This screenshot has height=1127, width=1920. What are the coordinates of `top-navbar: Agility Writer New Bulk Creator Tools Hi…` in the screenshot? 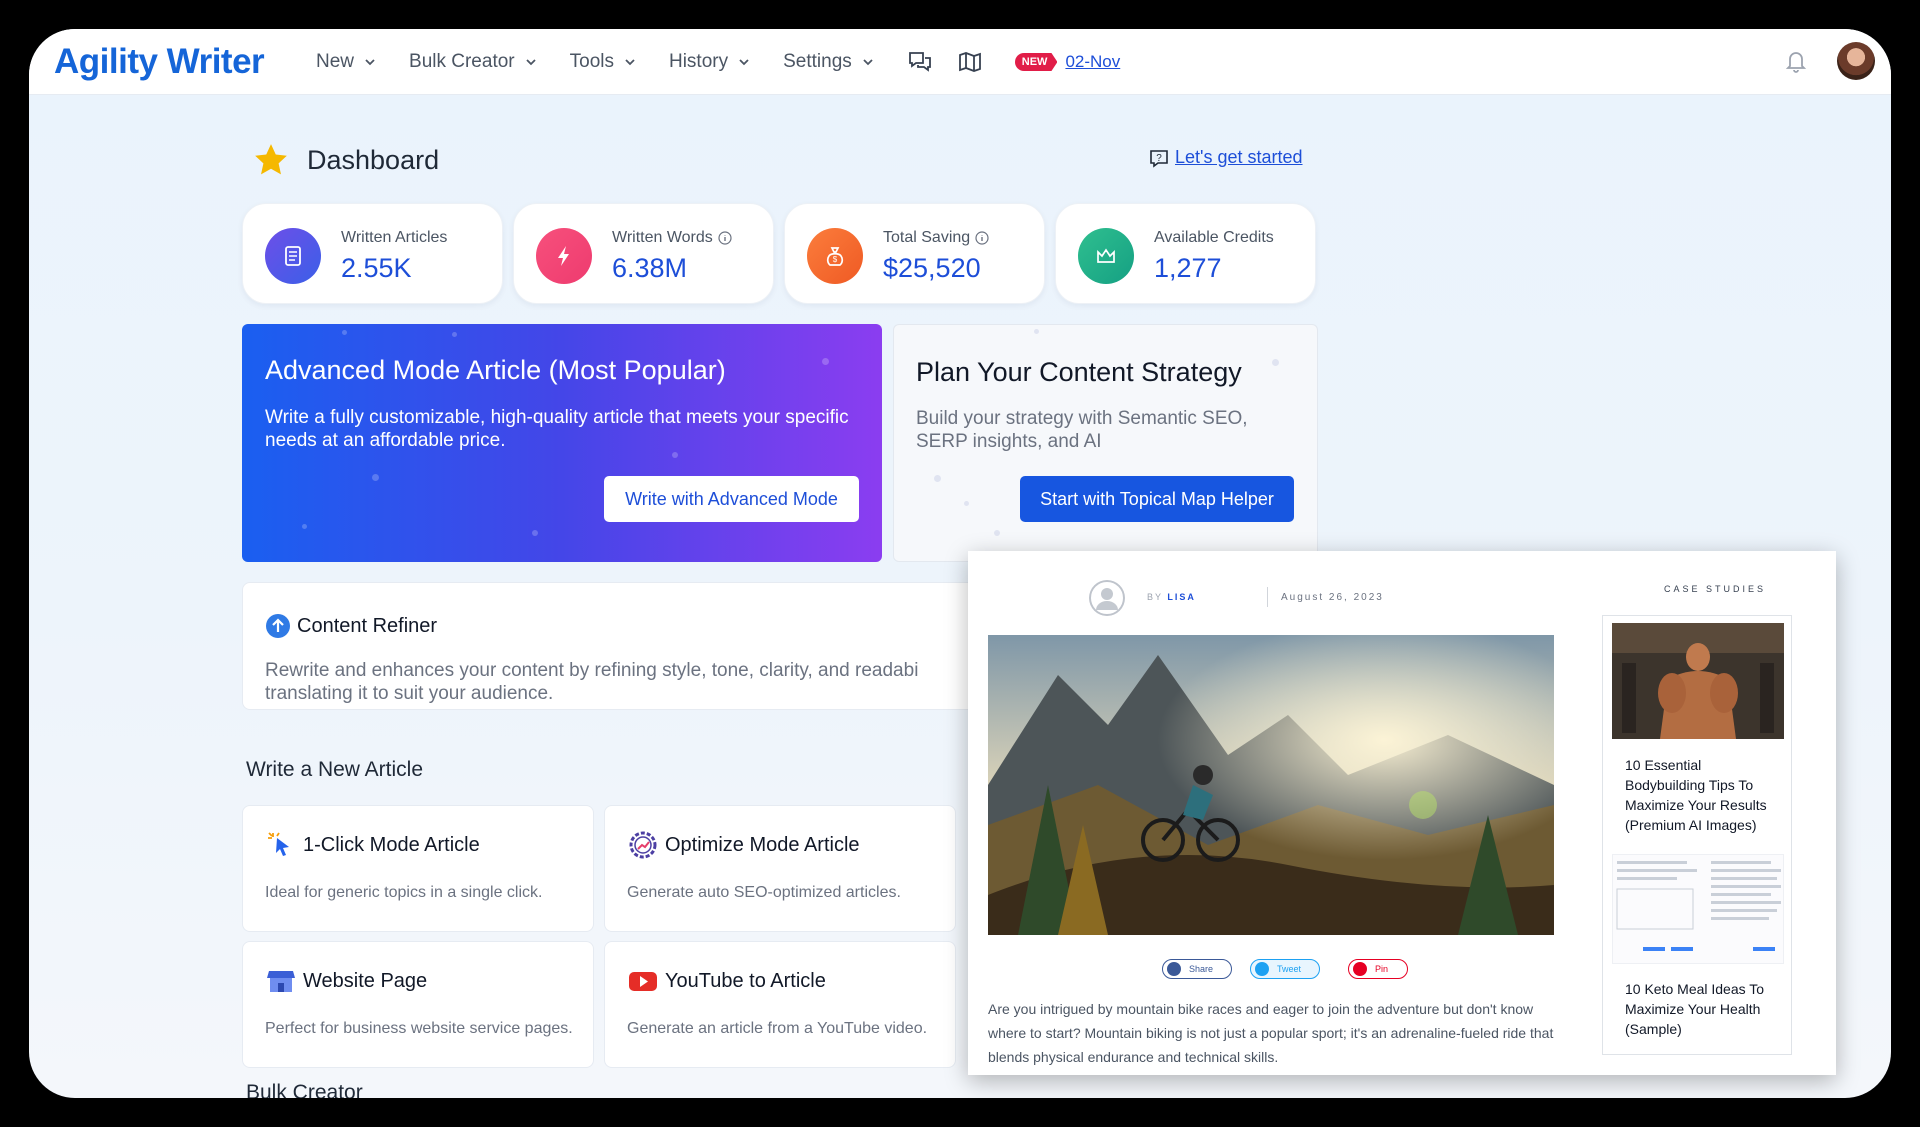 It's located at (960, 62).